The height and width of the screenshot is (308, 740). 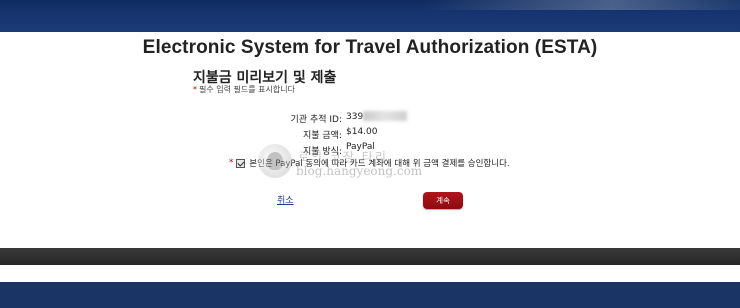 What do you see at coordinates (322, 136) in the screenshot?
I see `payment-amount-label: 지불 금액:` at bounding box center [322, 136].